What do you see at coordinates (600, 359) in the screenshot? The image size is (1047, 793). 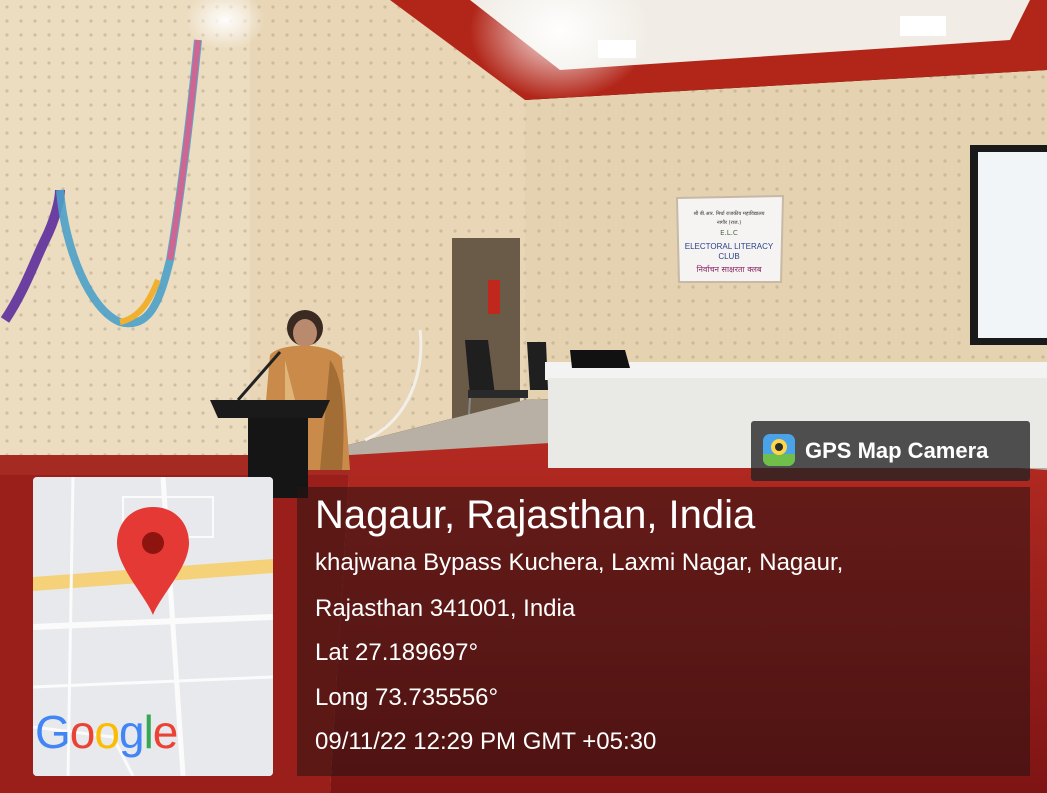 I see `bag` at bounding box center [600, 359].